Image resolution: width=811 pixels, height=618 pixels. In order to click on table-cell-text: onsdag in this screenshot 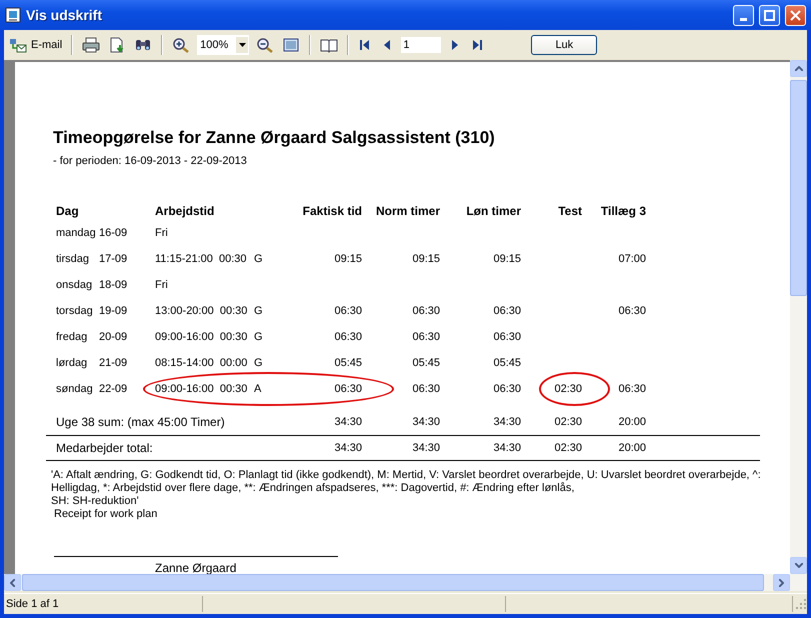, I will do `click(75, 285)`.